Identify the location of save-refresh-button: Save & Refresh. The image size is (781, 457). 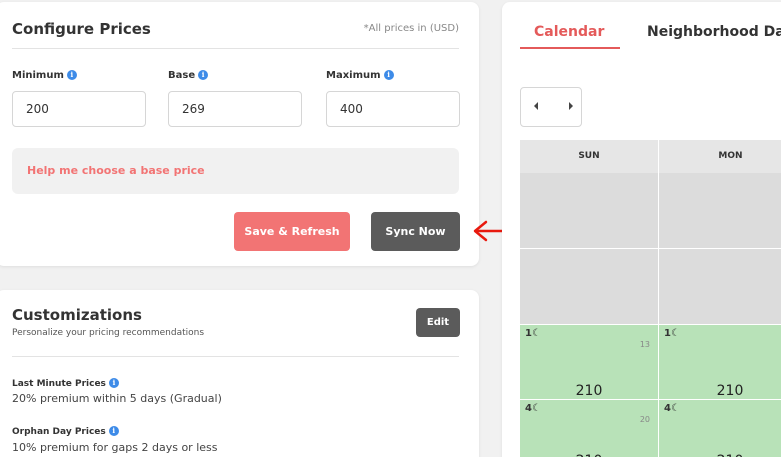
(292, 231).